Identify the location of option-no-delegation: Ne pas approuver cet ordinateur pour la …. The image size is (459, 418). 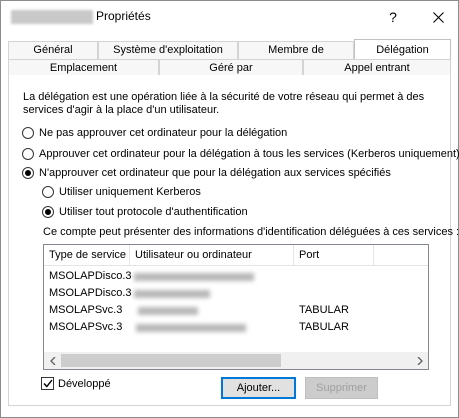
(154, 133).